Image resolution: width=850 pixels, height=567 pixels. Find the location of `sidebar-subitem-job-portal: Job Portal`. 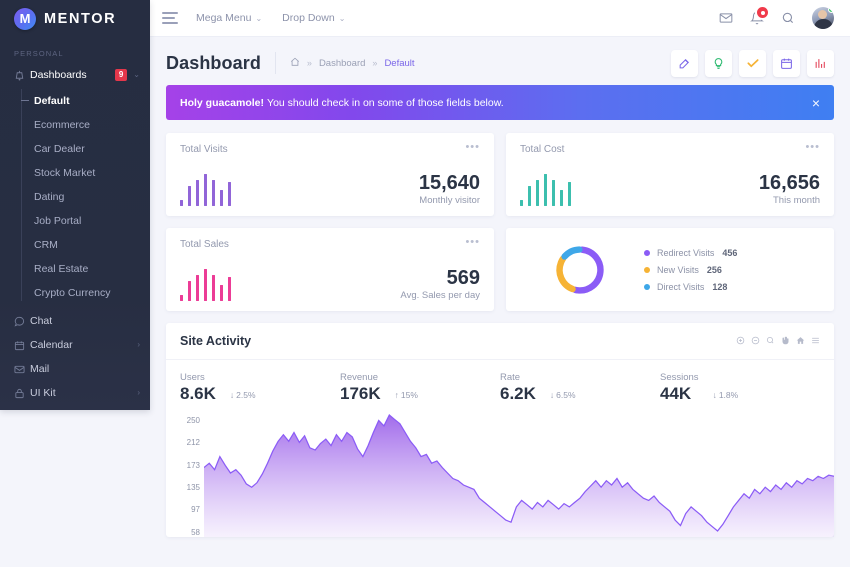

sidebar-subitem-job-portal: Job Portal is located at coordinates (75, 221).